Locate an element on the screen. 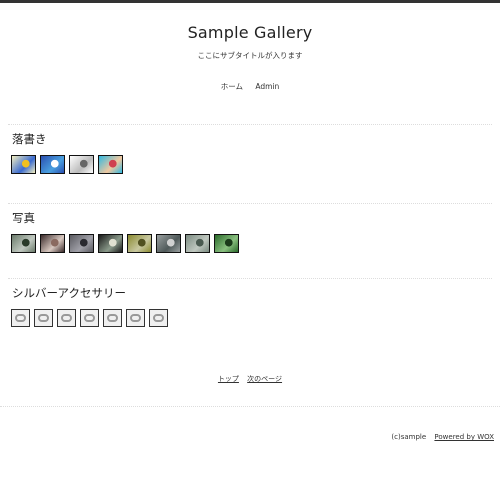 The width and height of the screenshot is (500, 500). pager-top-link: トップ is located at coordinates (228, 379).